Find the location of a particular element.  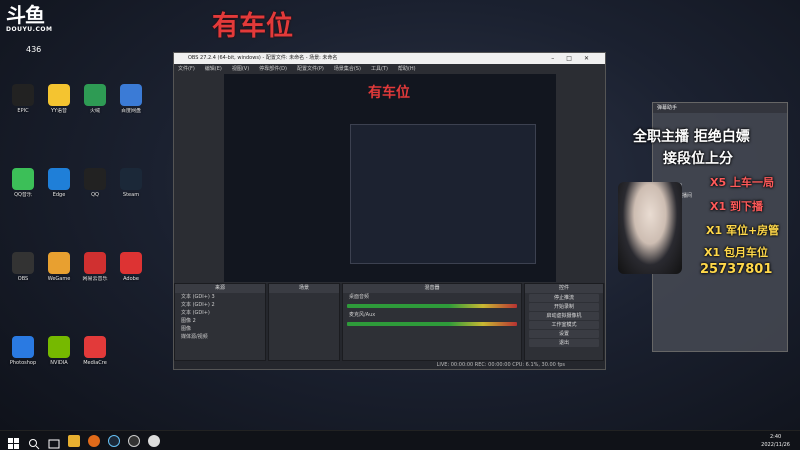

task-view-icon is located at coordinates (54, 442).